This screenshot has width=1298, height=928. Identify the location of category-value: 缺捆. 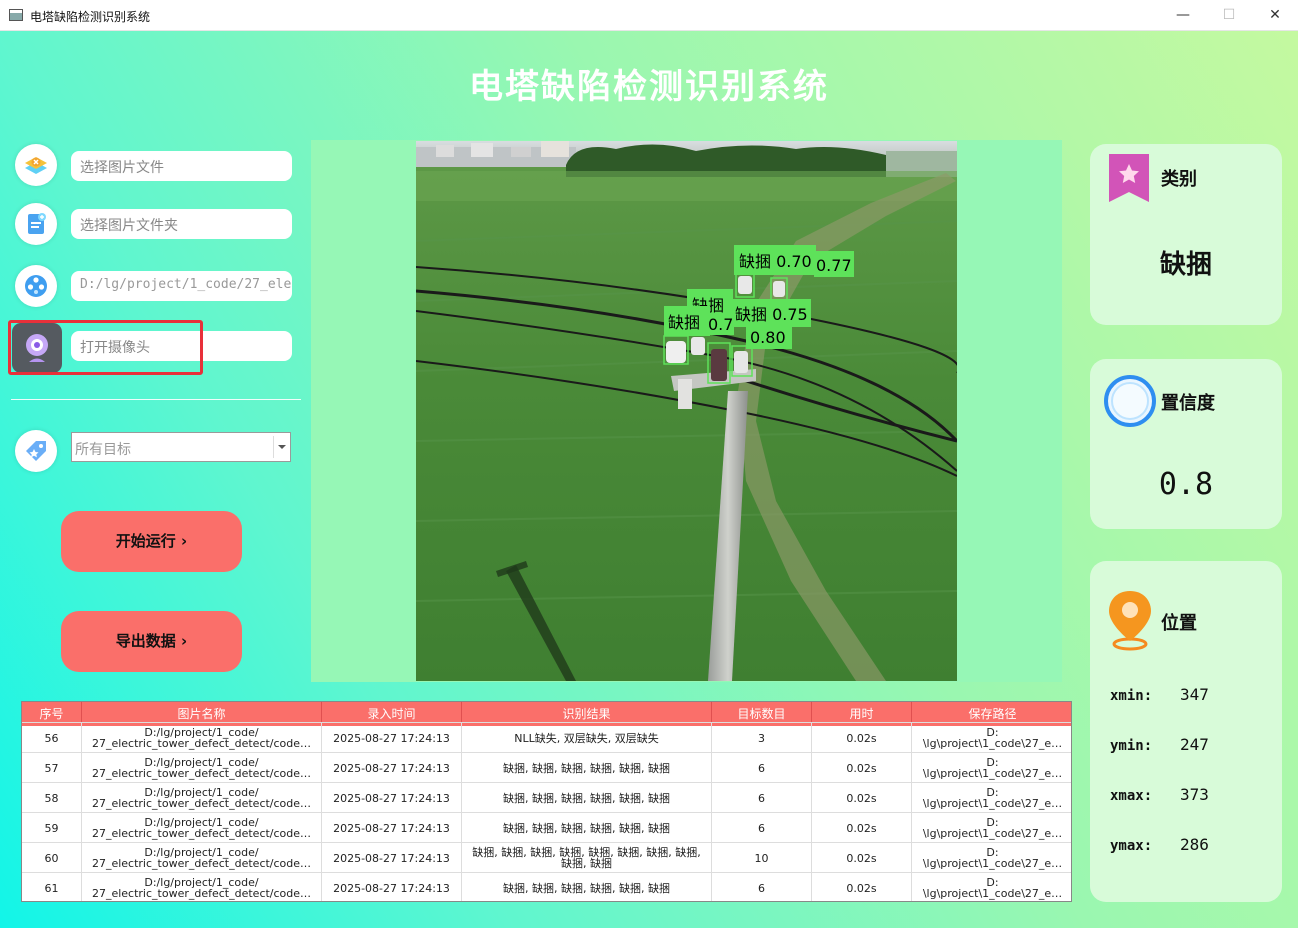
(1185, 265).